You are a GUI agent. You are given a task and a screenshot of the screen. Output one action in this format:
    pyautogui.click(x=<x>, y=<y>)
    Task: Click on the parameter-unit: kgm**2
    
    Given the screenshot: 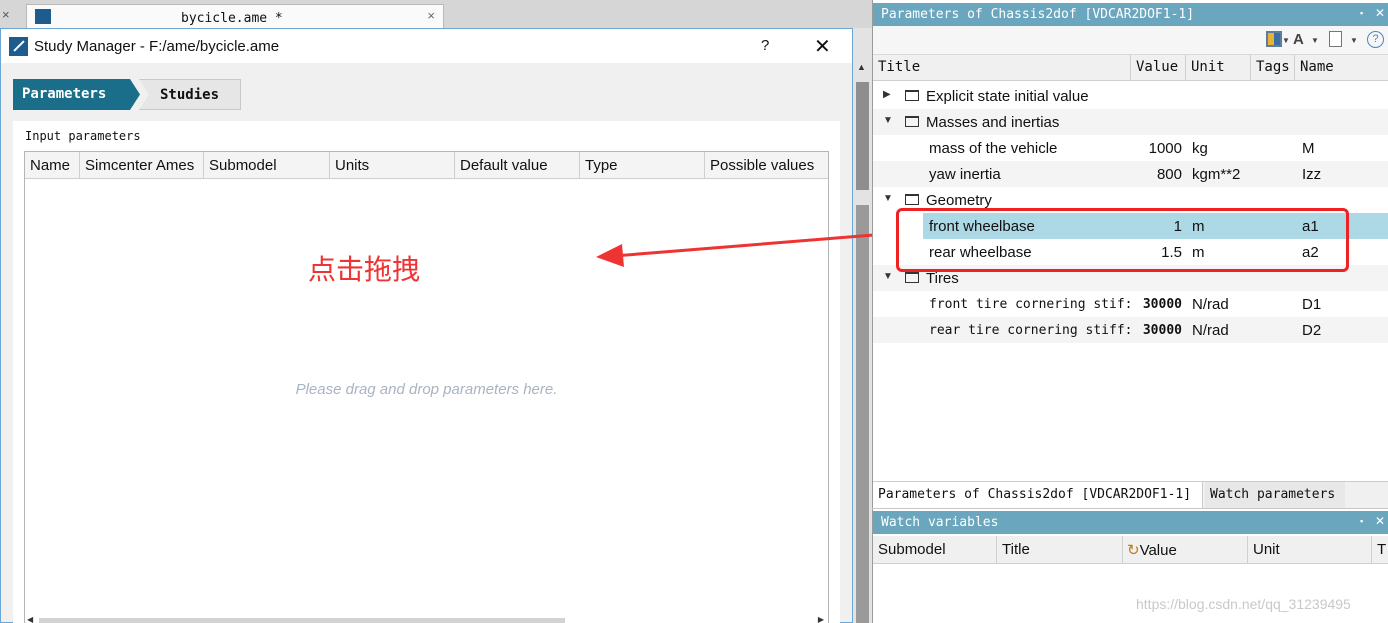 What is the action you would take?
    pyautogui.click(x=1216, y=174)
    